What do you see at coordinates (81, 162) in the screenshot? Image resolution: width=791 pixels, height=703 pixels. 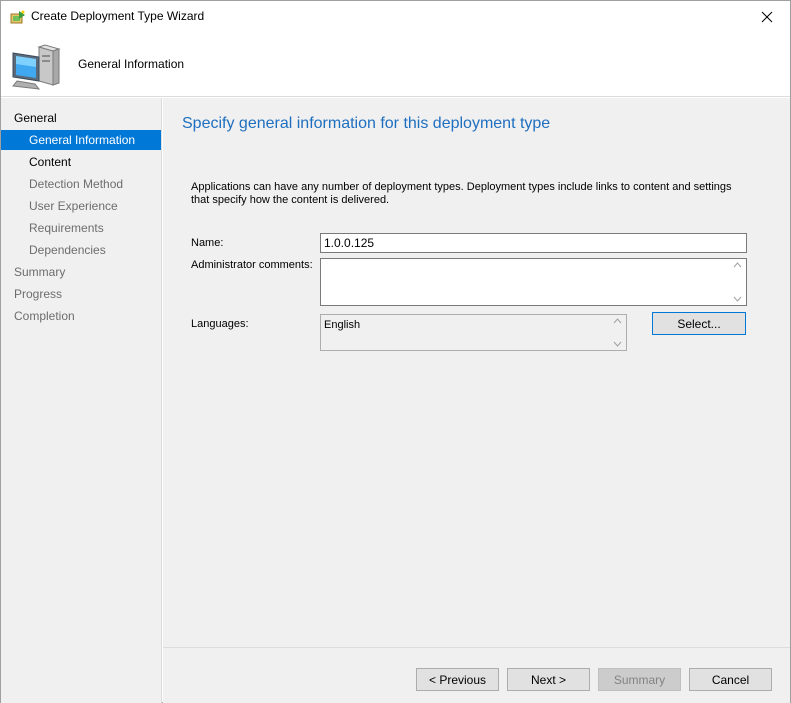 I see `nav-step-content: Content` at bounding box center [81, 162].